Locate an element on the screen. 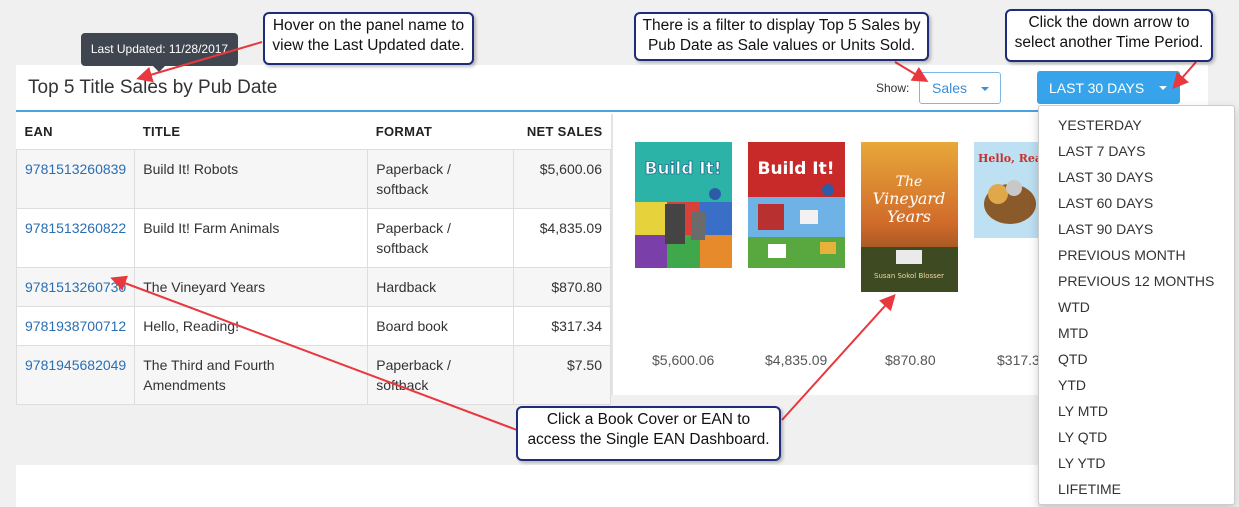 Image resolution: width=1239 pixels, height=507 pixels. show-label: Show: is located at coordinates (893, 88).